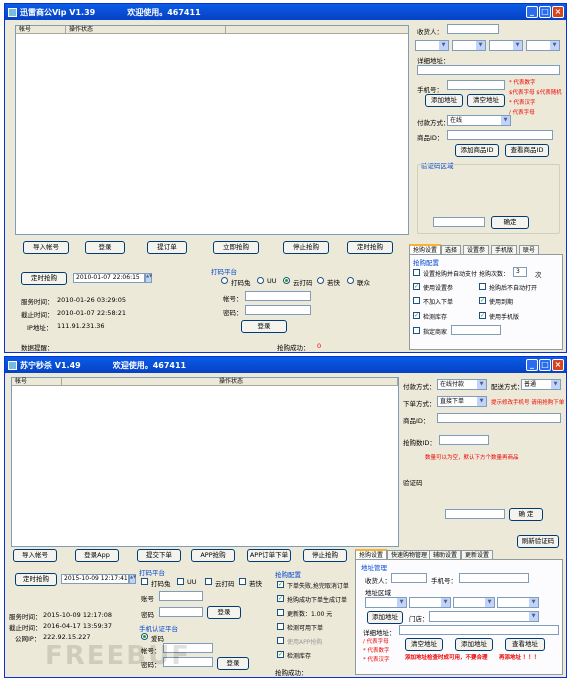 Image resolution: width=575 pixels, height=681 pixels. What do you see at coordinates (527, 150) in the screenshot?
I see `view-product-button: 查看商品ID` at bounding box center [527, 150].